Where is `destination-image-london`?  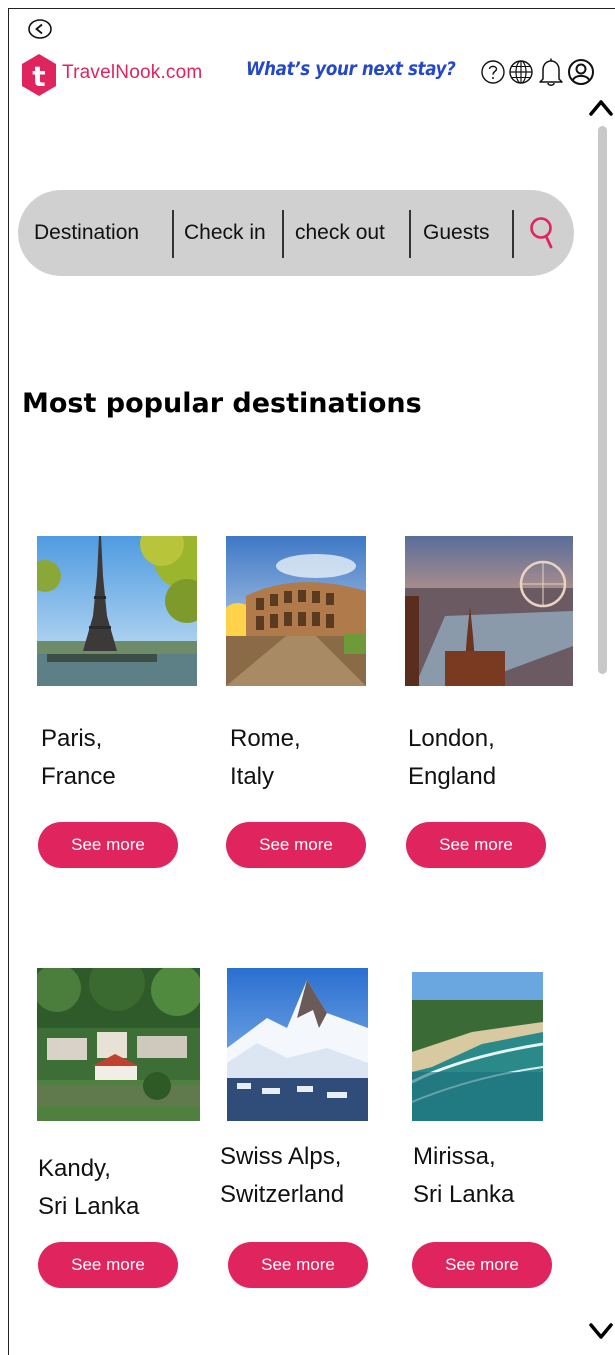
destination-image-london is located at coordinates (489, 611).